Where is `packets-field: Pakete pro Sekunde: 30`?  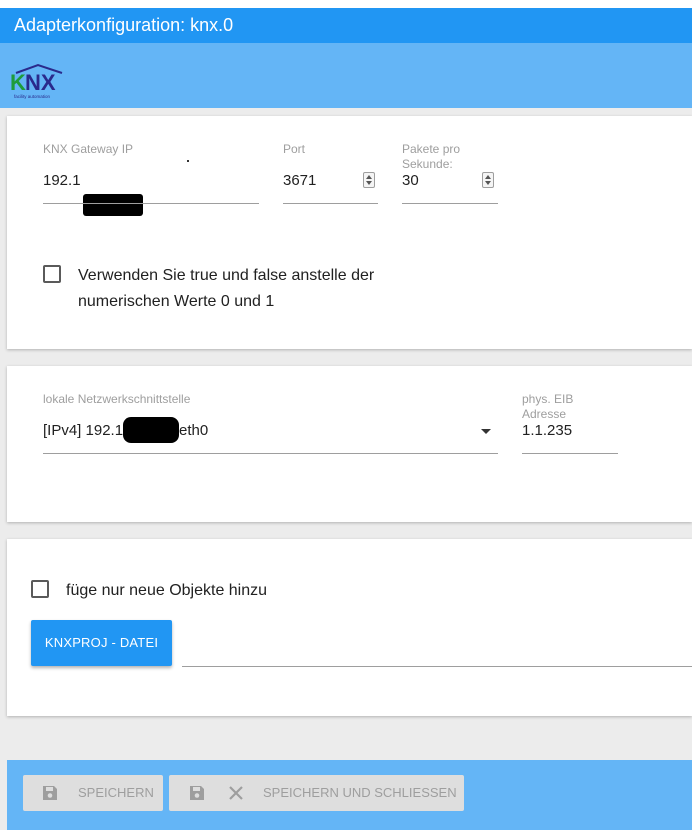
packets-field: Pakete pro Sekunde: 30 is located at coordinates (450, 173).